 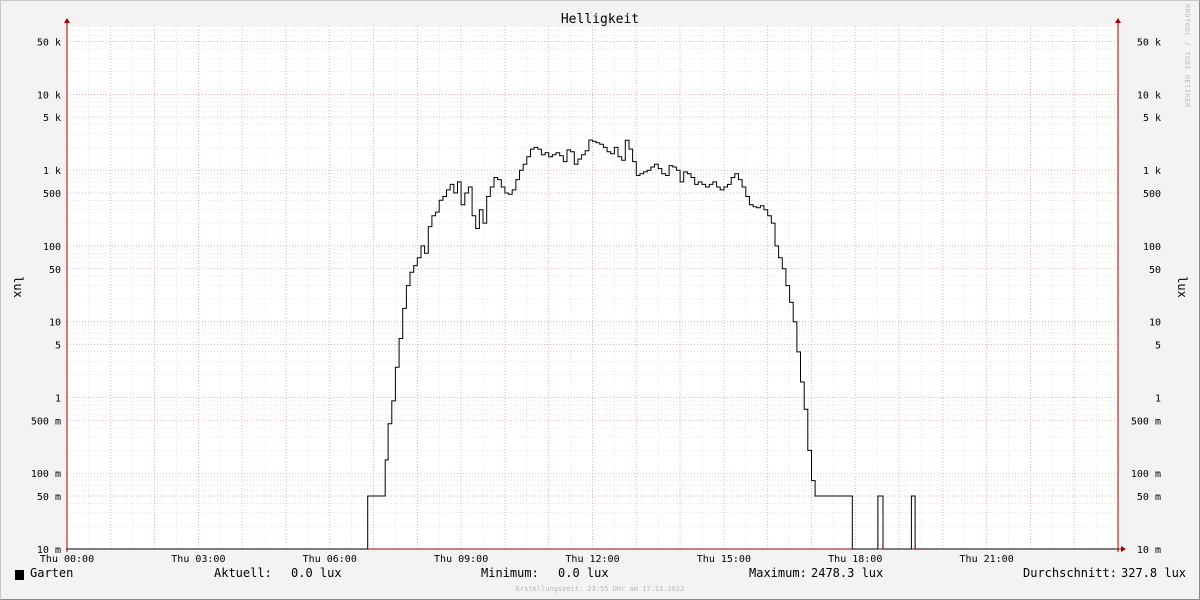 What do you see at coordinates (52, 171) in the screenshot?
I see `y-tick-label-left: 1 k` at bounding box center [52, 171].